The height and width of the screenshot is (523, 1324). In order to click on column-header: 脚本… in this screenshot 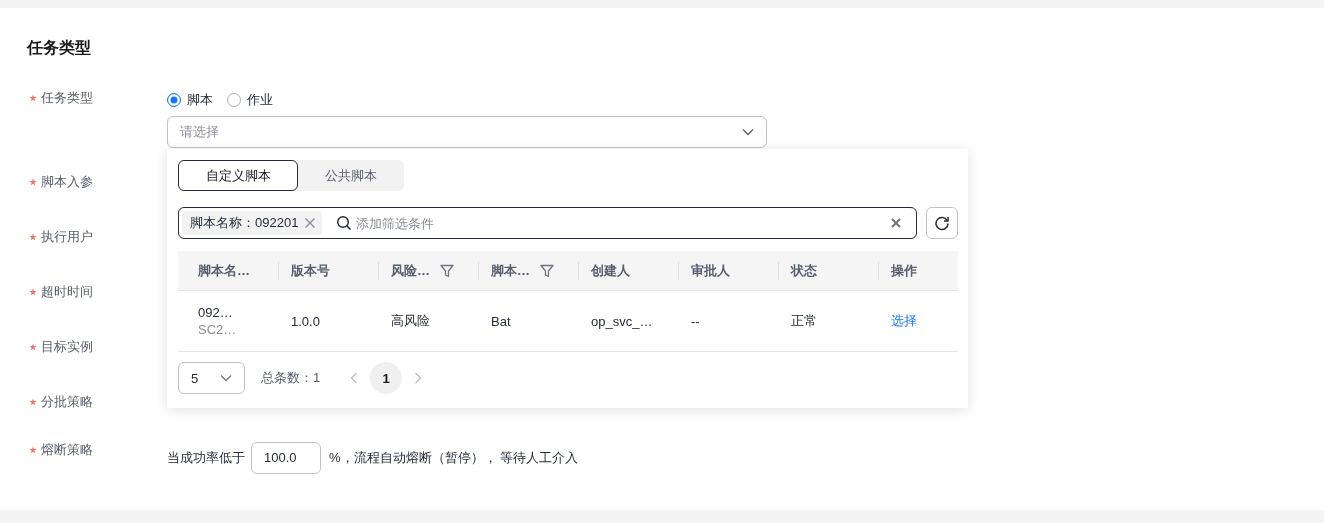, I will do `click(510, 270)`.